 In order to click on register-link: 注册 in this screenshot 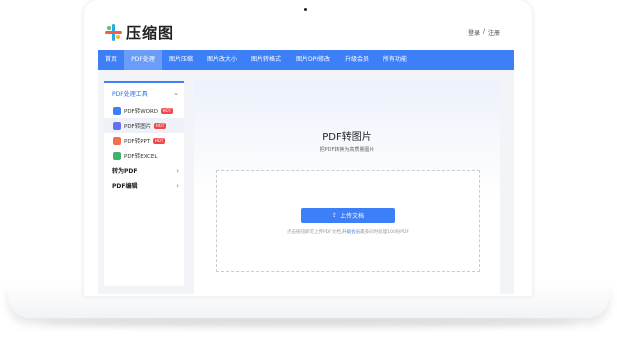, I will do `click(494, 32)`.